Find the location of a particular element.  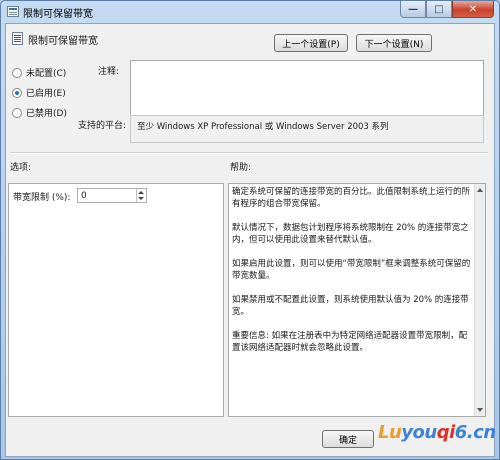

comment-label: 注释: is located at coordinates (109, 72).